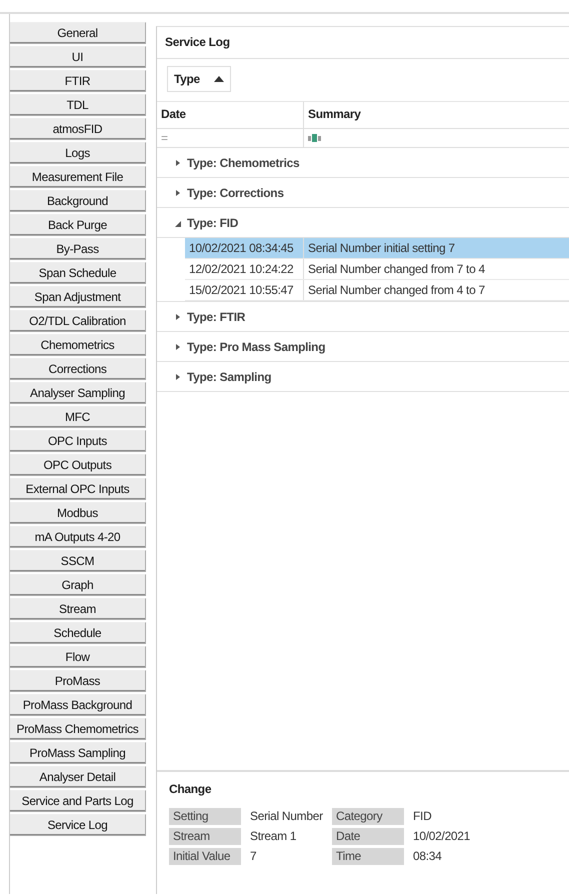 The height and width of the screenshot is (896, 569). Describe the element at coordinates (78, 825) in the screenshot. I see `sidebar-button: Service Log` at that location.